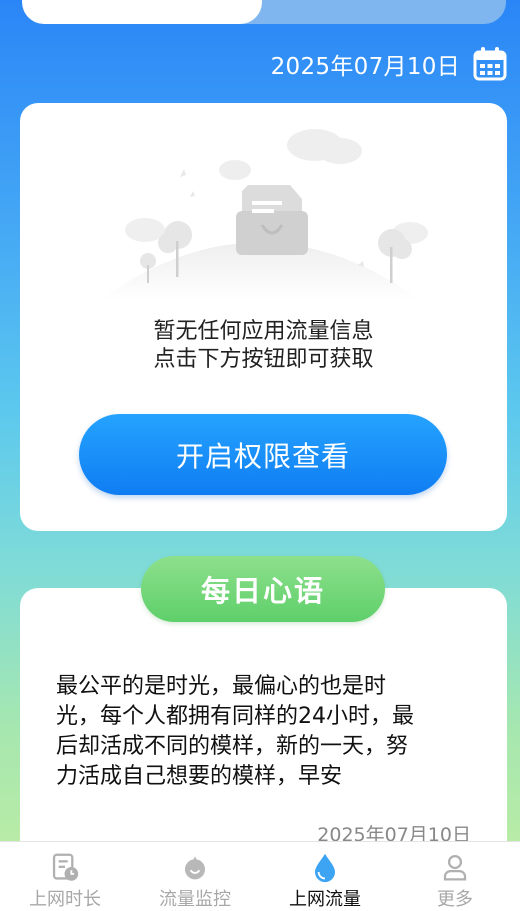  I want to click on nav-item-traffic-monitor: 流量监控, so click(195, 876).